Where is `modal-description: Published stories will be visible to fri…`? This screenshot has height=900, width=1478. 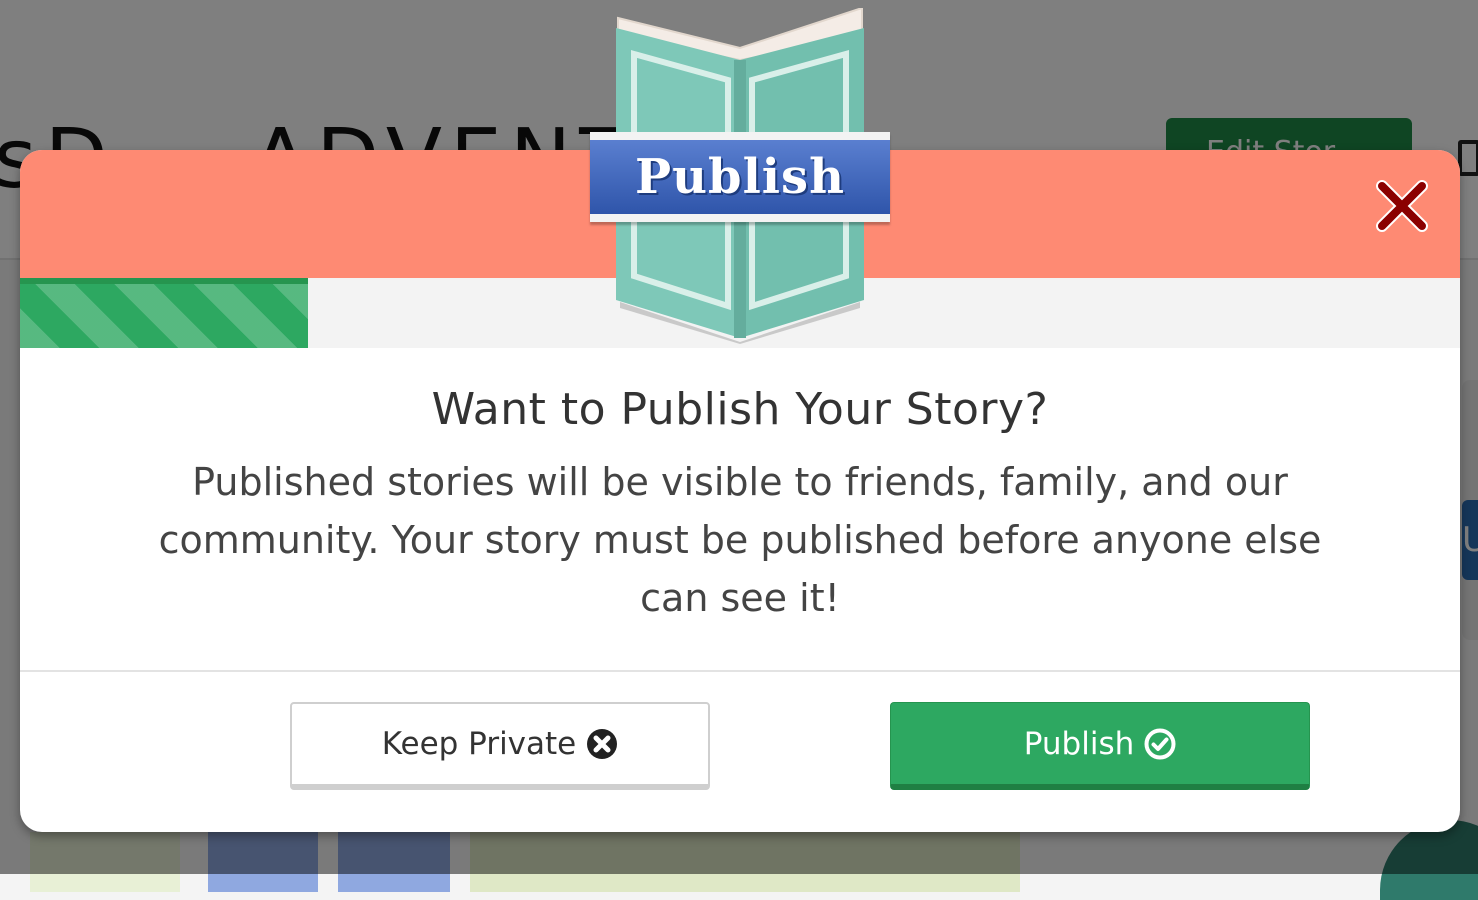 modal-description: Published stories will be visible to fri… is located at coordinates (740, 540).